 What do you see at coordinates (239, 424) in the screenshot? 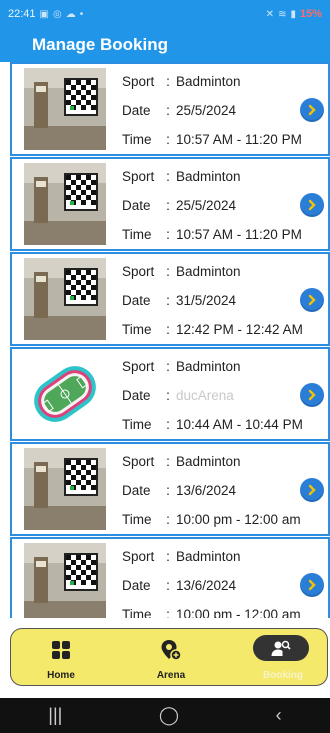
I see `time-value: 10:44 AM - 10:44 PM` at bounding box center [239, 424].